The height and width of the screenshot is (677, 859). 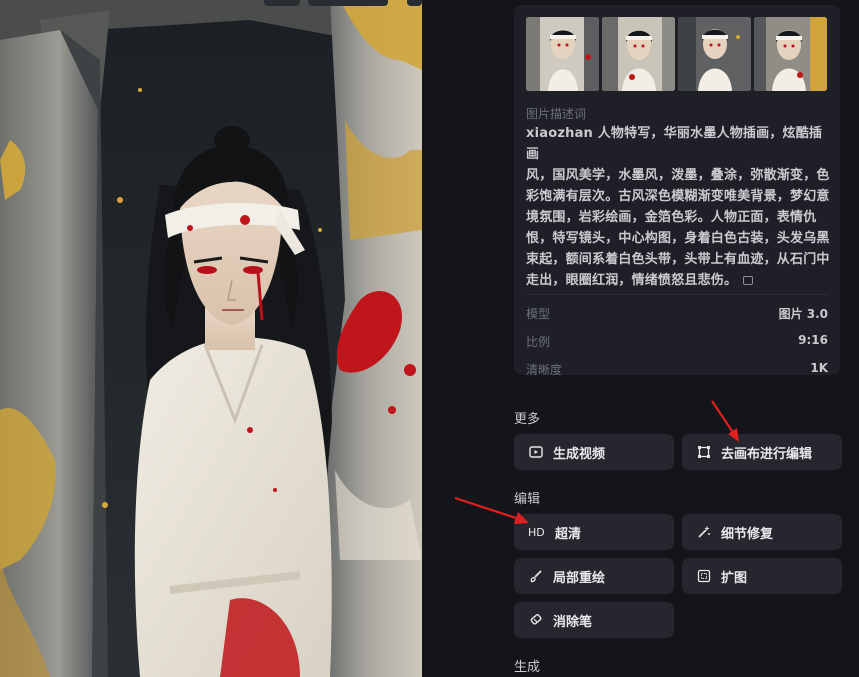 I want to click on description-line: 风，国风美学，水墨风，泼墨，叠涂，弥散渐变，色, so click(x=678, y=175).